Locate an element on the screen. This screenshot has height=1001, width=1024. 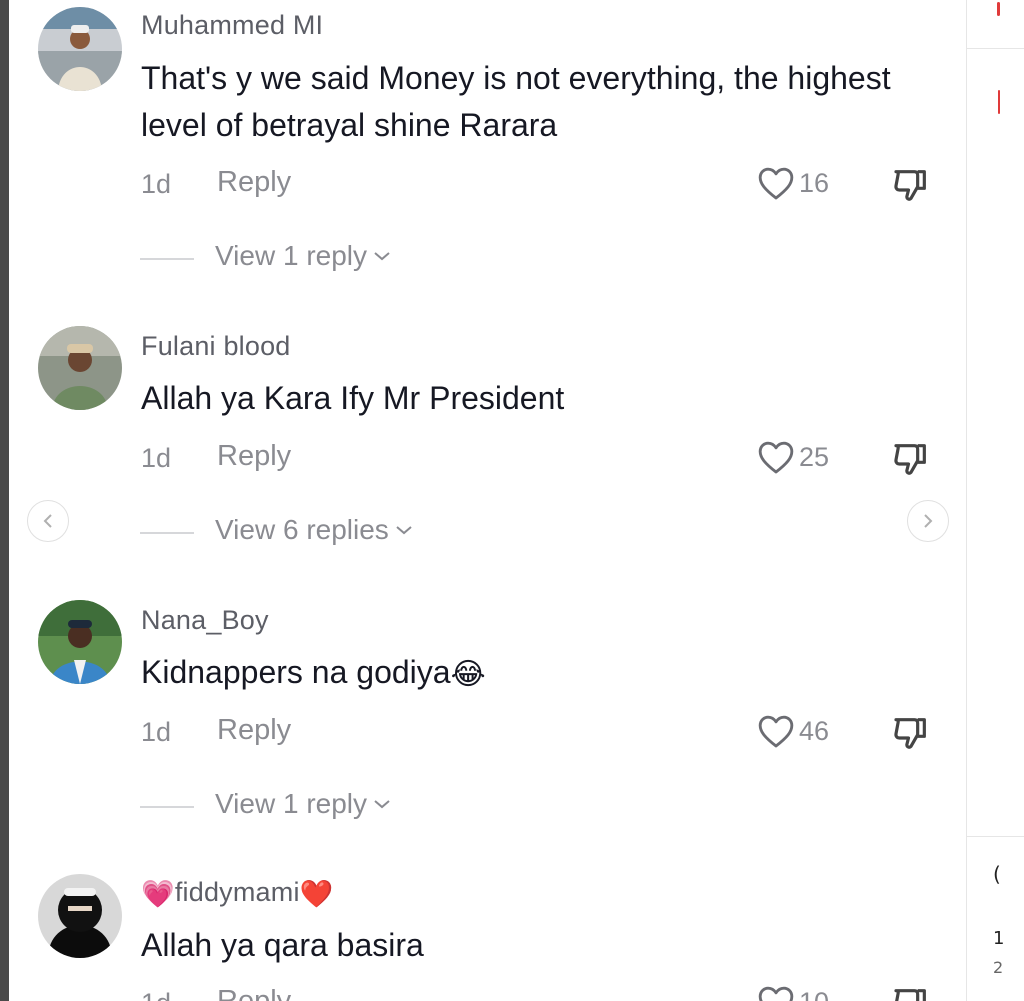
like-button: 10 is located at coordinates (793, 992).